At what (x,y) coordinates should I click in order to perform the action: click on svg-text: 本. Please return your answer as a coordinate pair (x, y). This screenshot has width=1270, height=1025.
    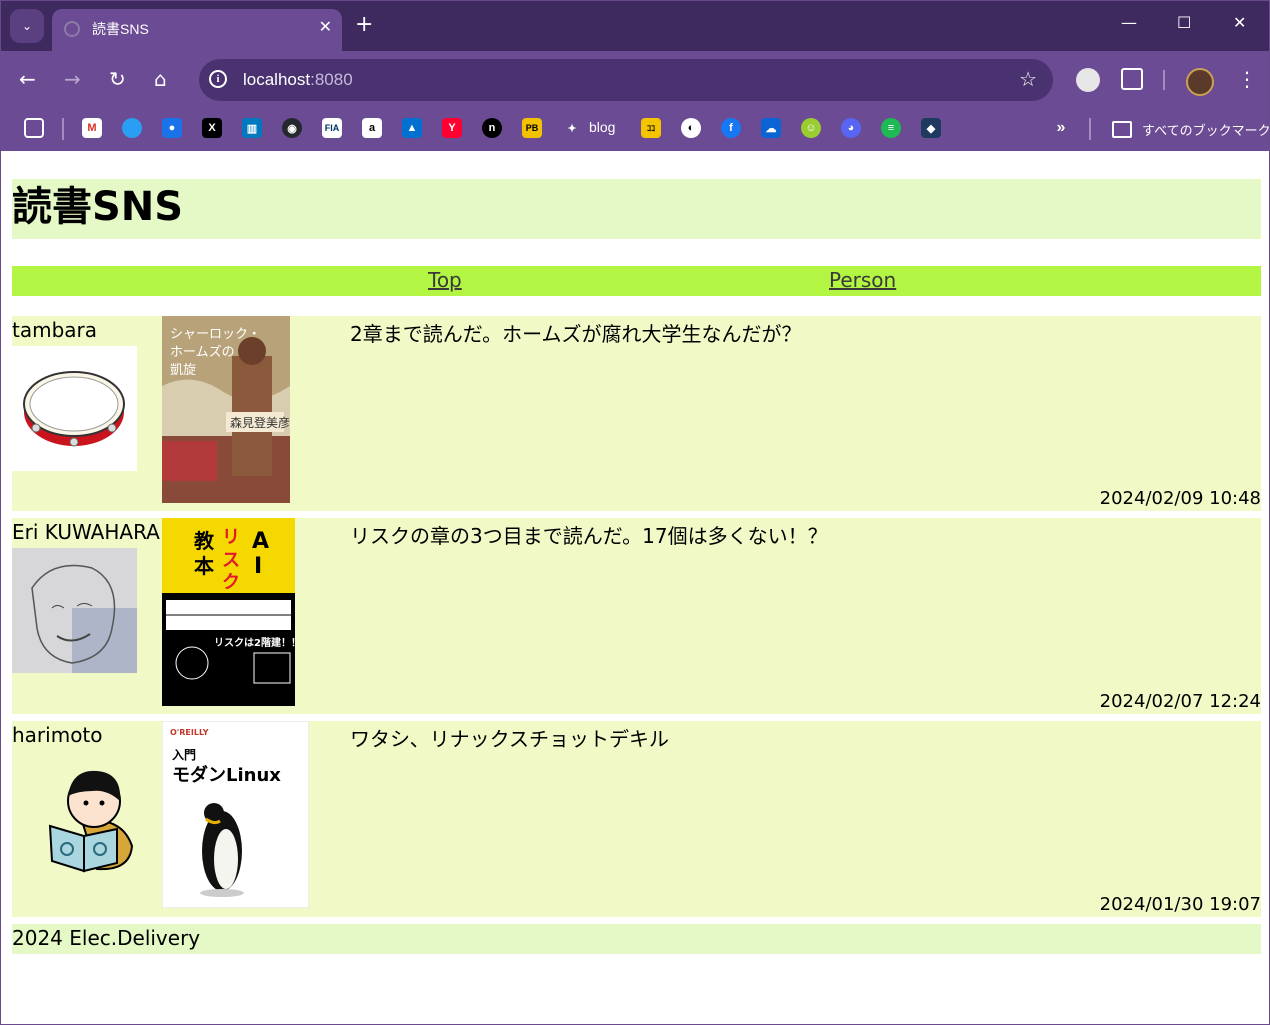
    Looking at the image, I should click on (204, 566).